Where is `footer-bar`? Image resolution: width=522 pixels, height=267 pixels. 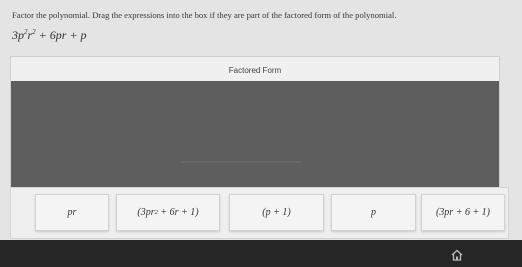
footer-bar is located at coordinates (261, 253).